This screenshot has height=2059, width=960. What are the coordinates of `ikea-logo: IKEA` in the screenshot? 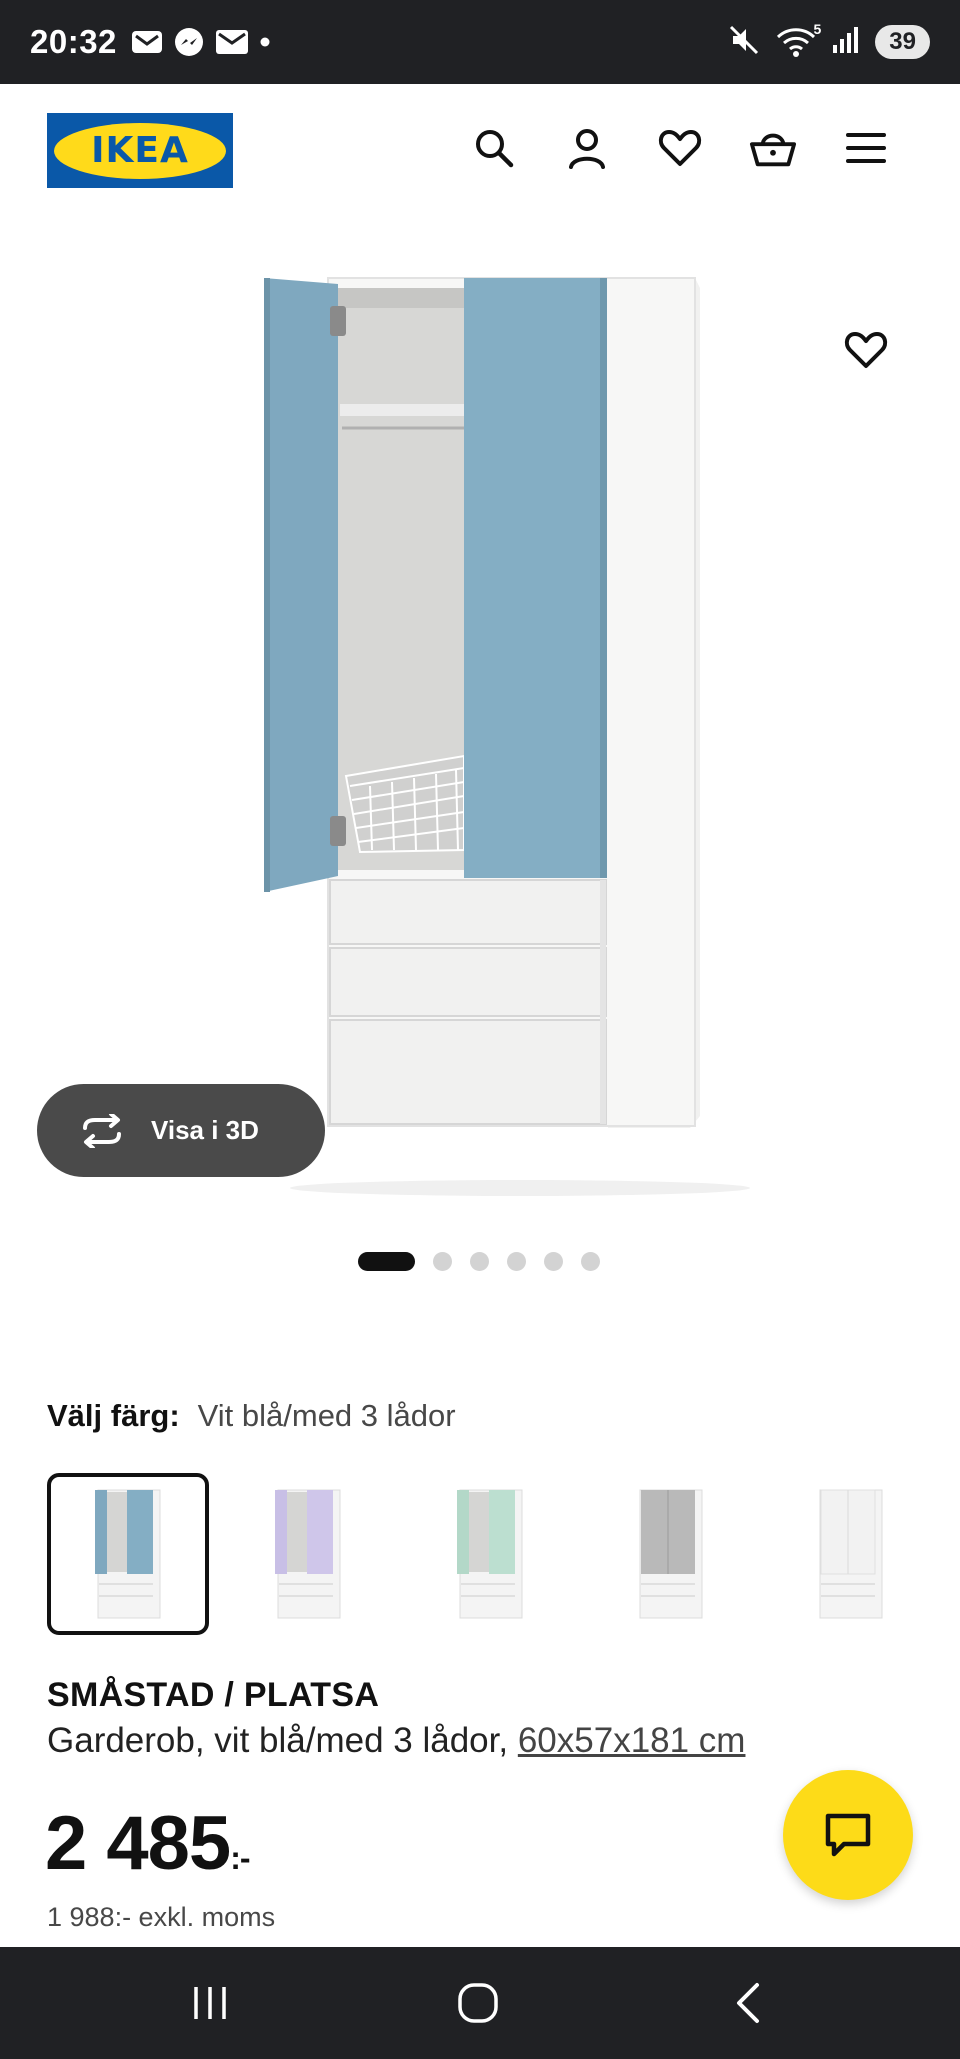 It's located at (140, 150).